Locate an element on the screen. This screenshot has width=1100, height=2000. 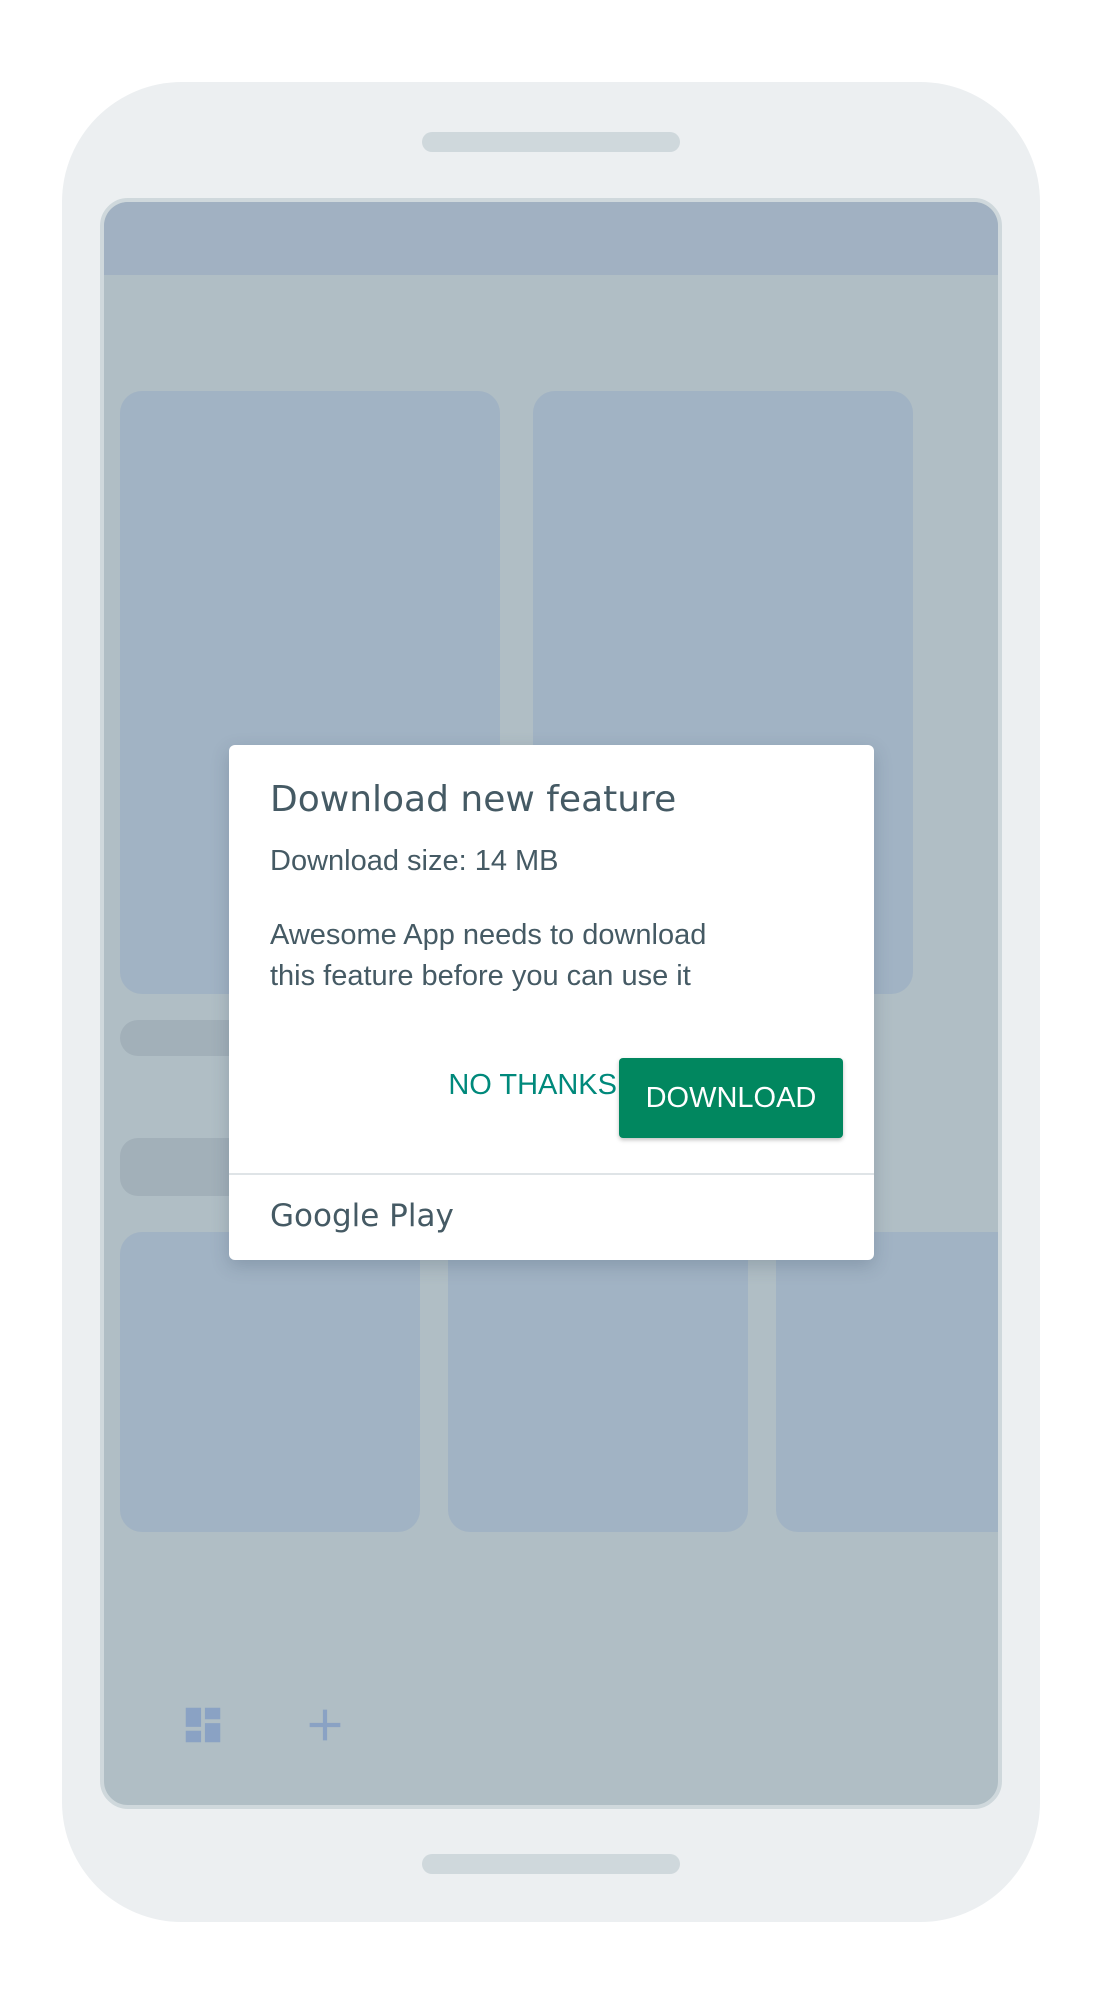
google-play-brand: Google Play is located at coordinates (362, 1216).